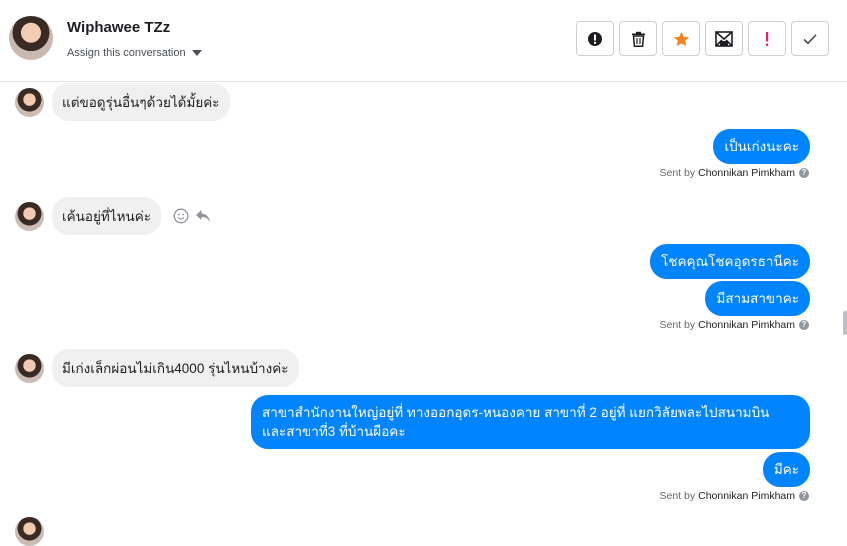 The image size is (847, 546). What do you see at coordinates (334, 431) in the screenshot?
I see `message-line: และสาขาที่3 ที่บ้านผือคะ` at bounding box center [334, 431].